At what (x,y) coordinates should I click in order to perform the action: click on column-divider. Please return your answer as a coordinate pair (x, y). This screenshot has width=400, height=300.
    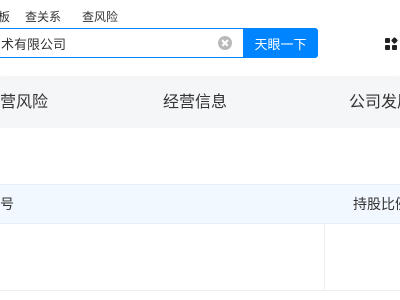
    Looking at the image, I should click on (324, 257).